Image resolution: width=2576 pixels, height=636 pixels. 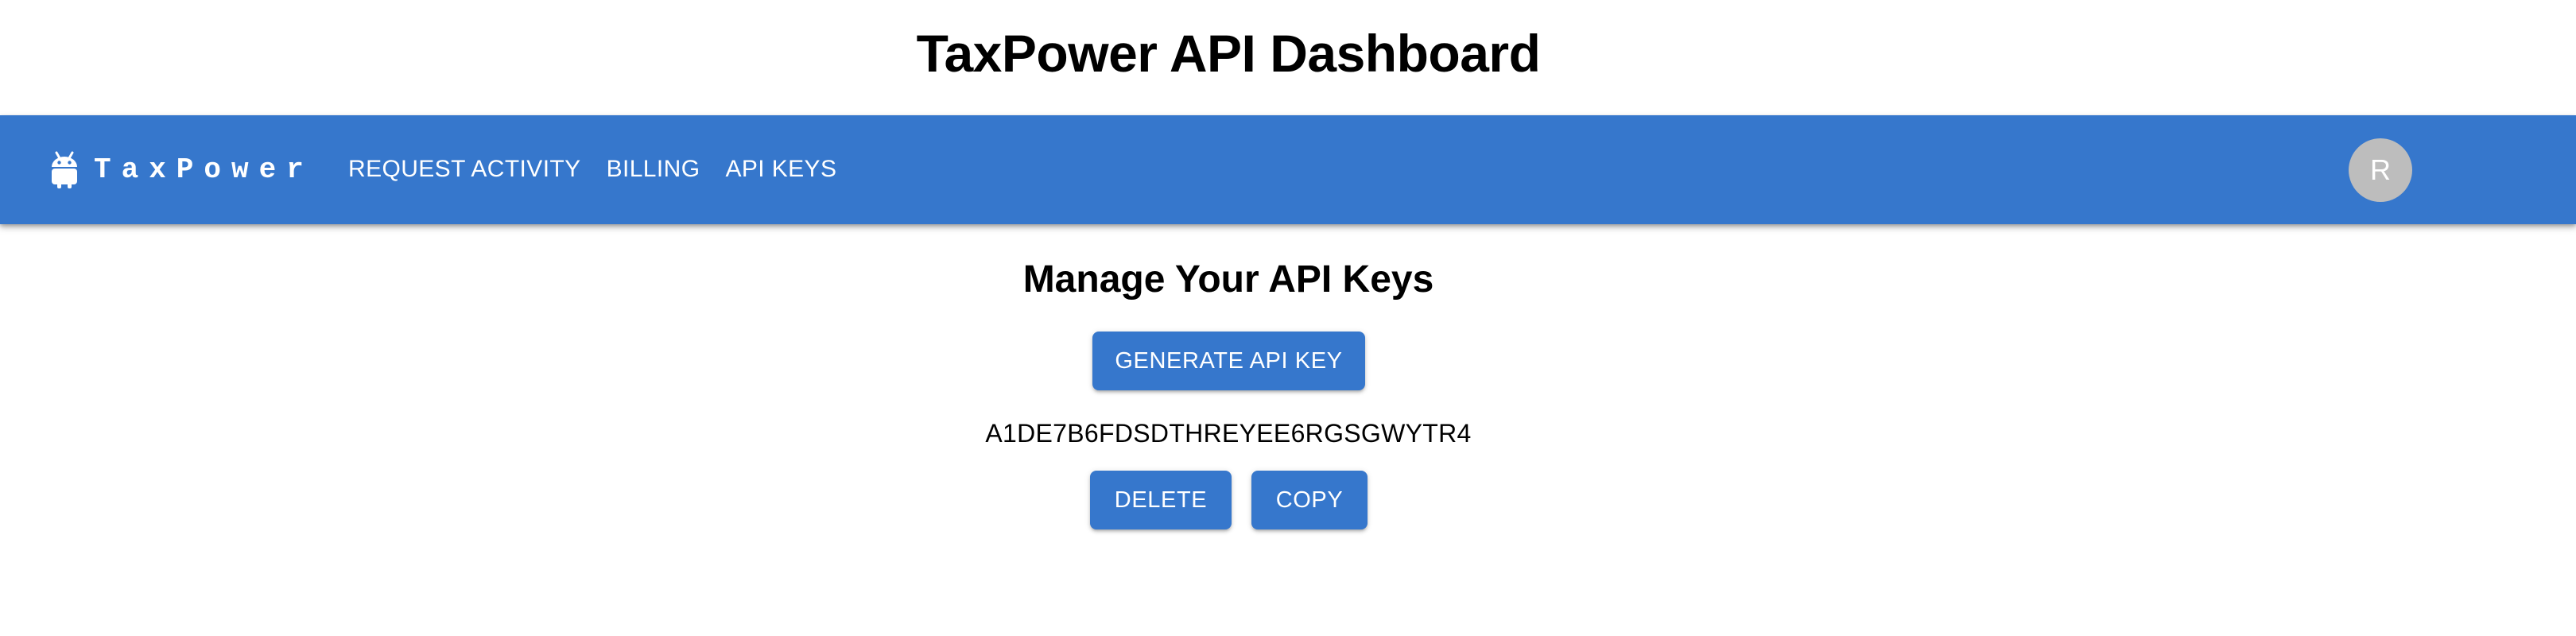 What do you see at coordinates (781, 169) in the screenshot?
I see `nav-item-api-keys: API KEYS` at bounding box center [781, 169].